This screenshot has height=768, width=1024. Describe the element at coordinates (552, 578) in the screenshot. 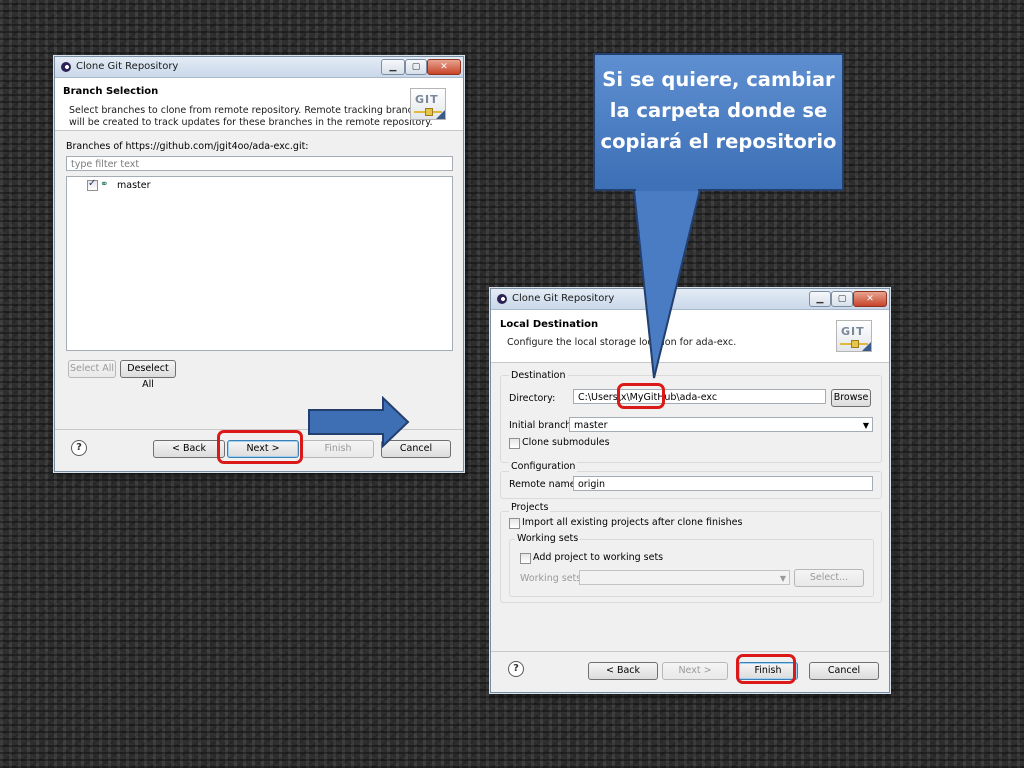

I see `working-sets-label: Working sets:` at that location.